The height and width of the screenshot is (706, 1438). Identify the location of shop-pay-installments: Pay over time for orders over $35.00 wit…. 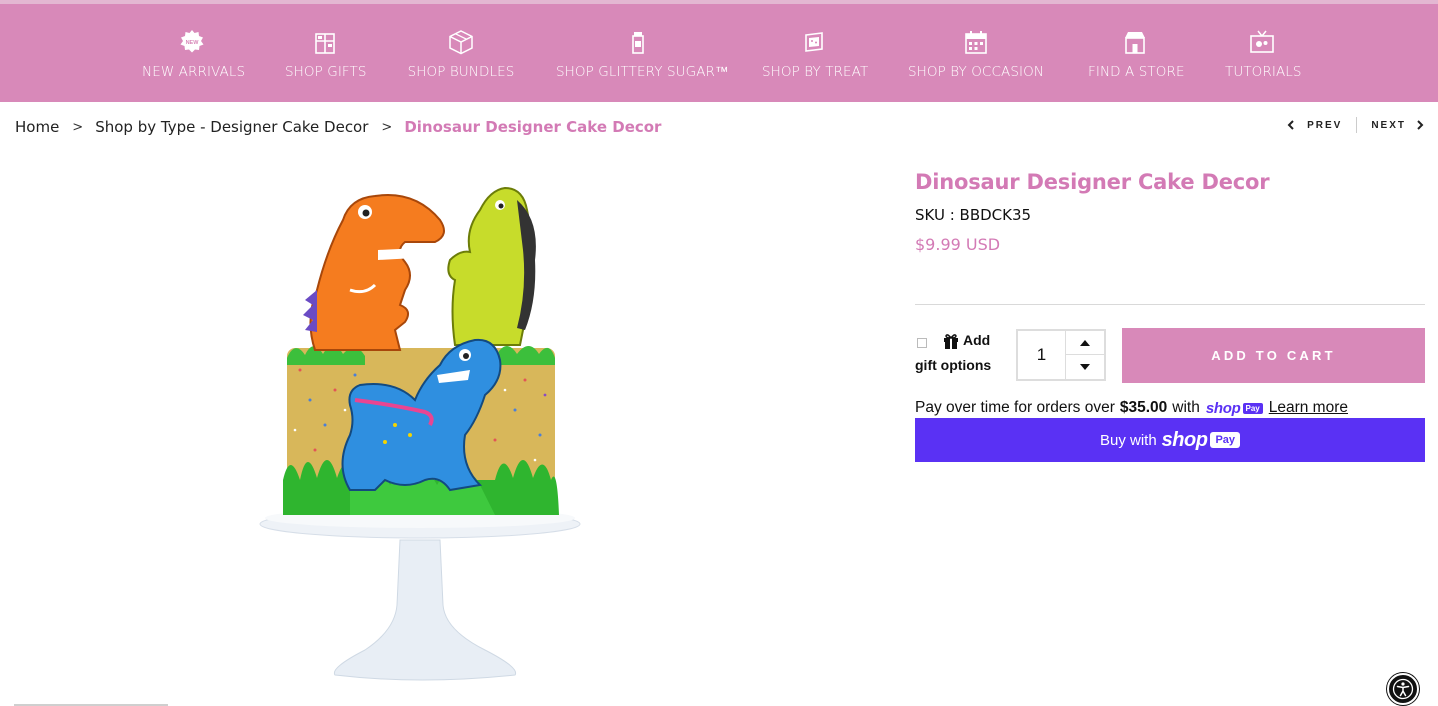
(1131, 408).